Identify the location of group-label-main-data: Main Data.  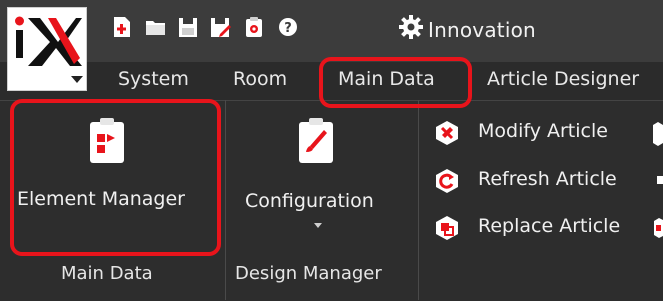
(107, 273).